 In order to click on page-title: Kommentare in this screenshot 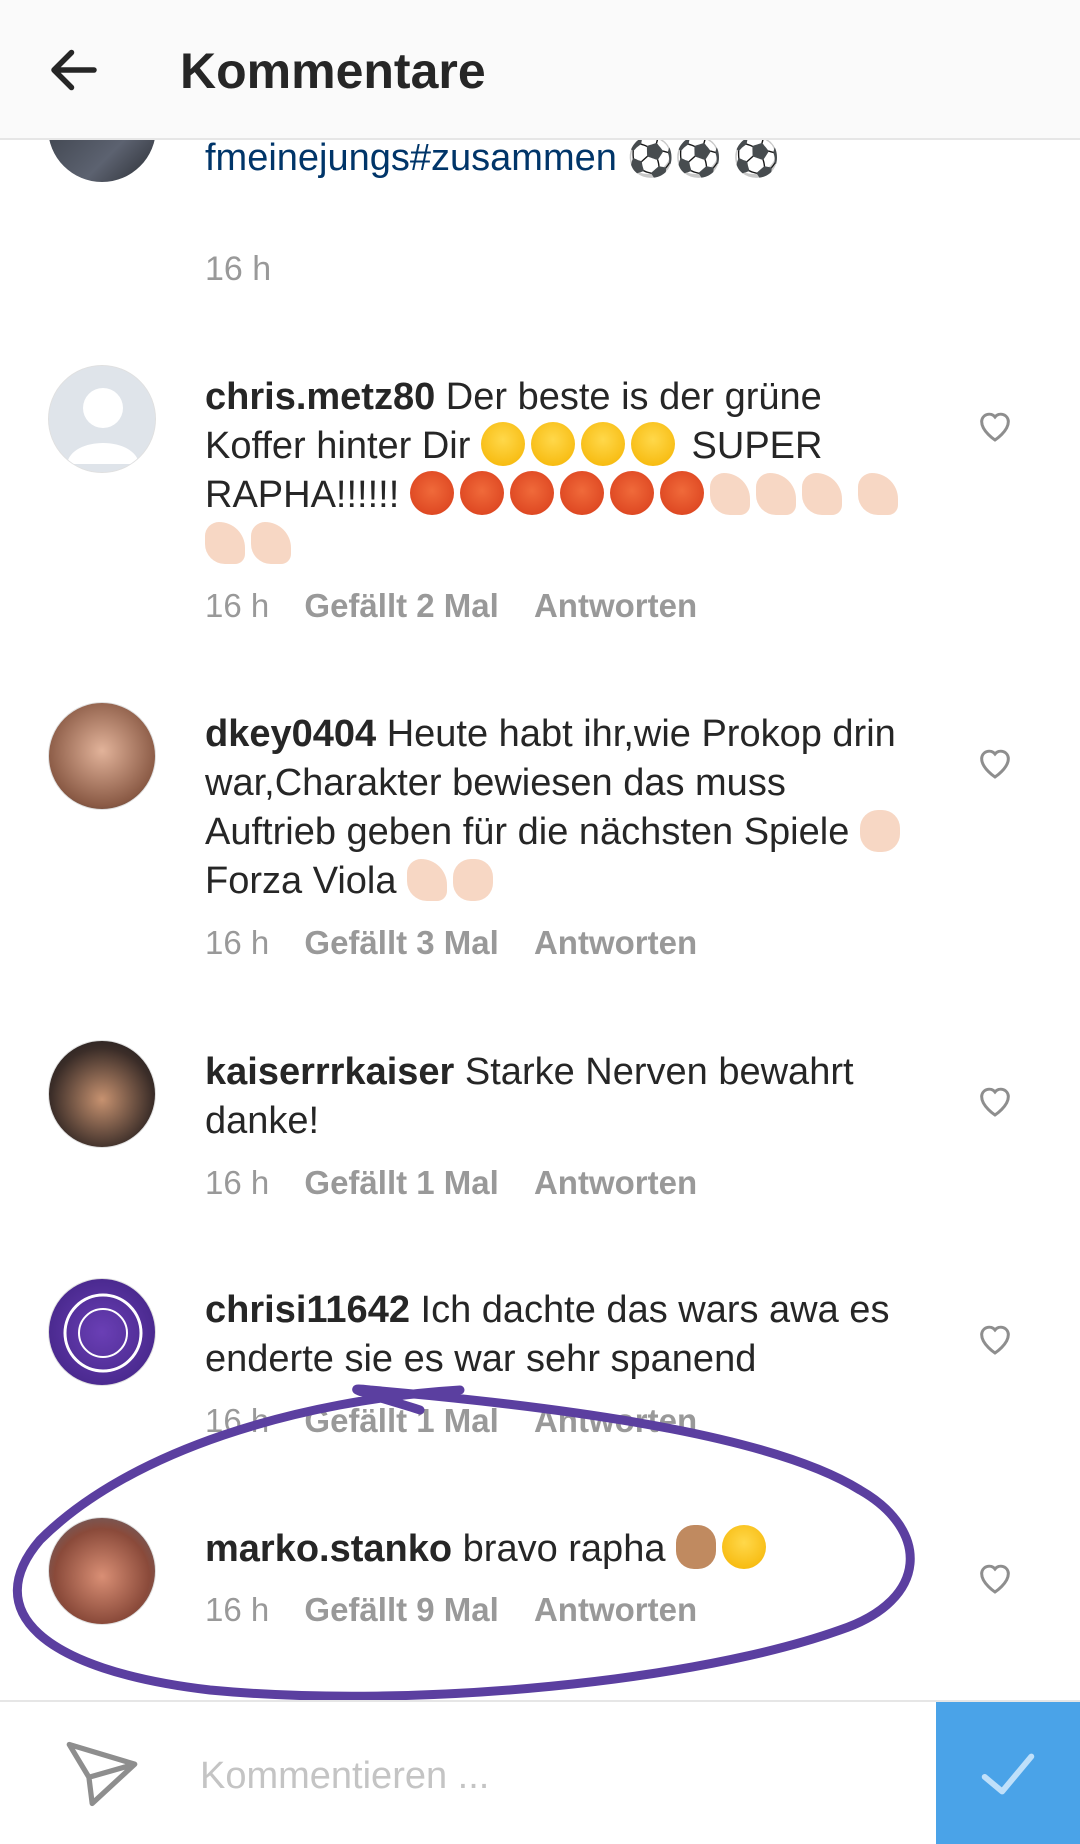, I will do `click(333, 71)`.